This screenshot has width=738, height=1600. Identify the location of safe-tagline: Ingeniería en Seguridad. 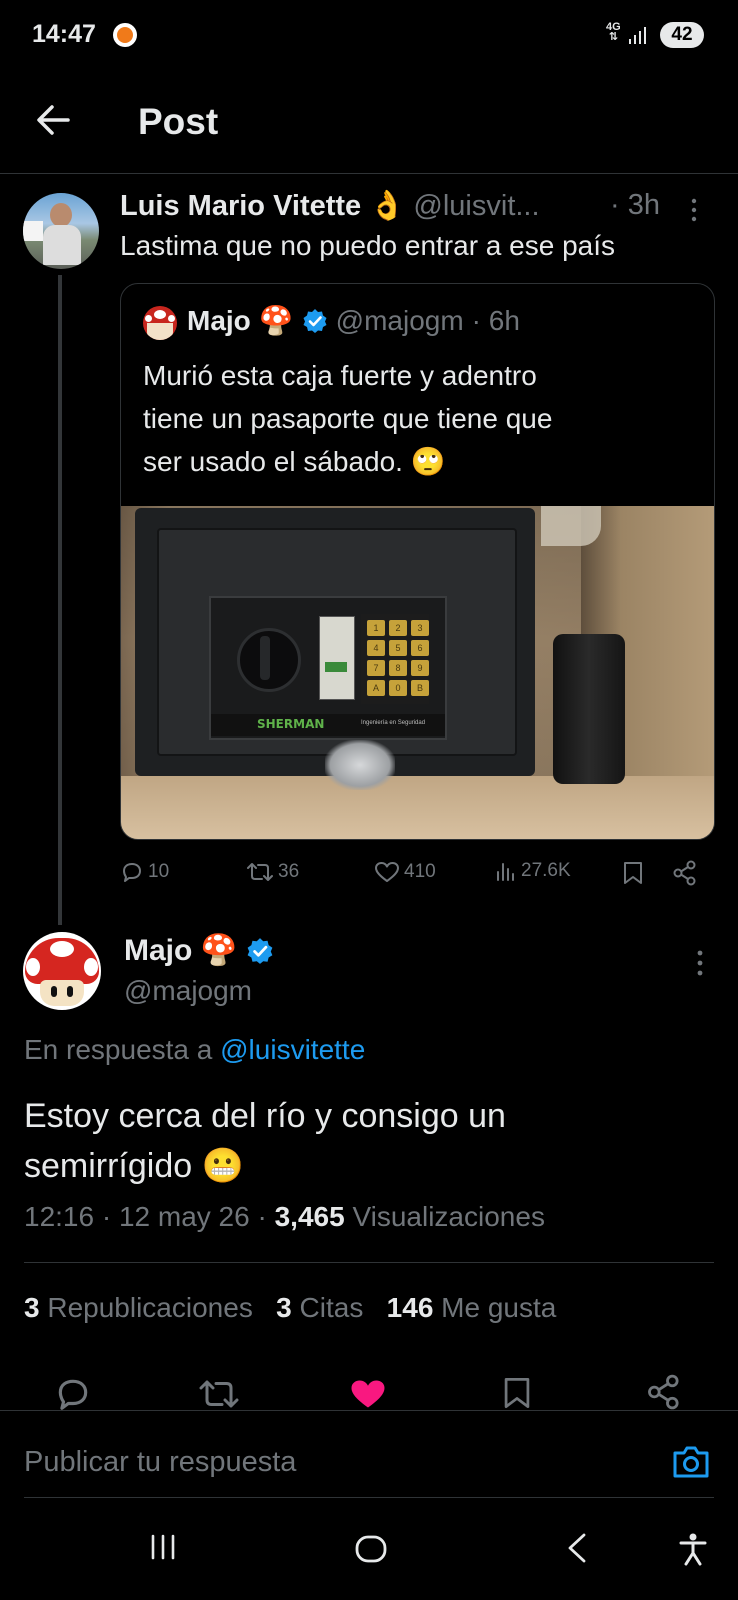
(393, 723).